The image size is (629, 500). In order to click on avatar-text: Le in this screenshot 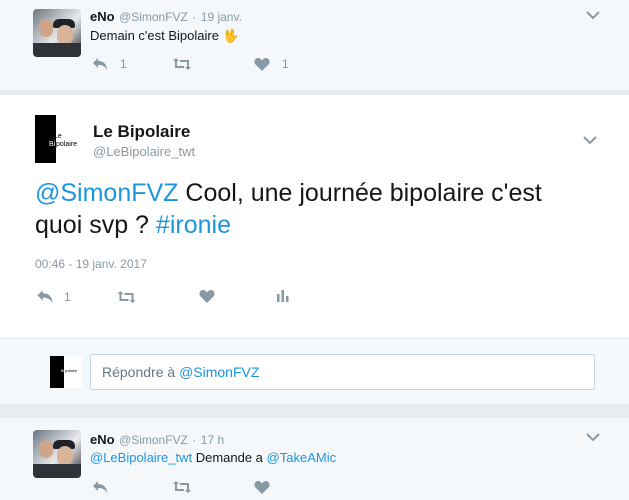, I will do `click(58, 136)`.